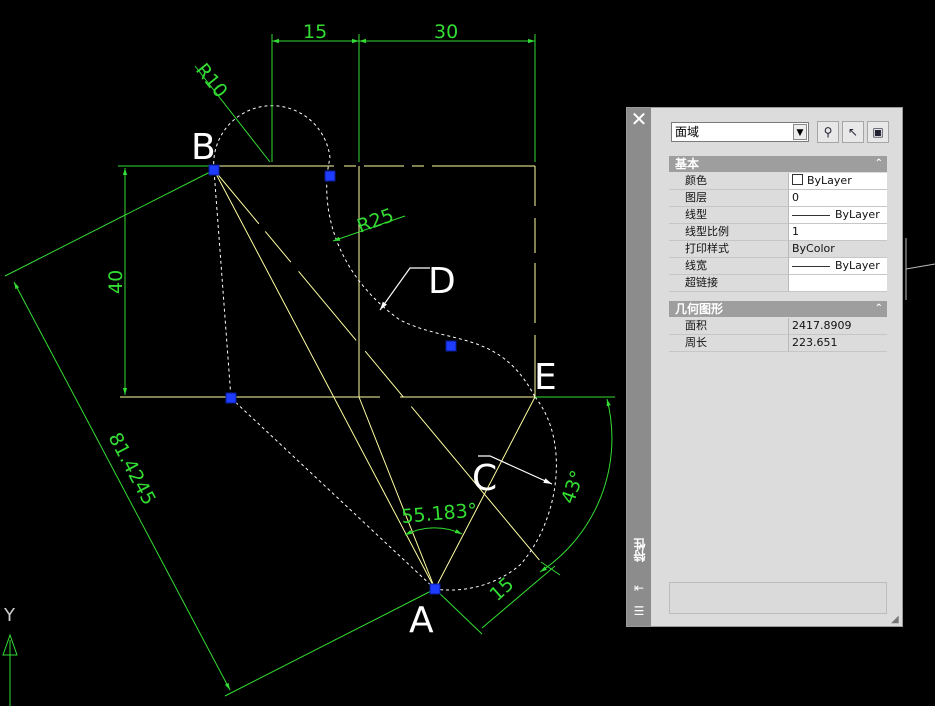 This screenshot has width=935, height=706. What do you see at coordinates (800, 132) in the screenshot?
I see `chevron-down-icon: ▼` at bounding box center [800, 132].